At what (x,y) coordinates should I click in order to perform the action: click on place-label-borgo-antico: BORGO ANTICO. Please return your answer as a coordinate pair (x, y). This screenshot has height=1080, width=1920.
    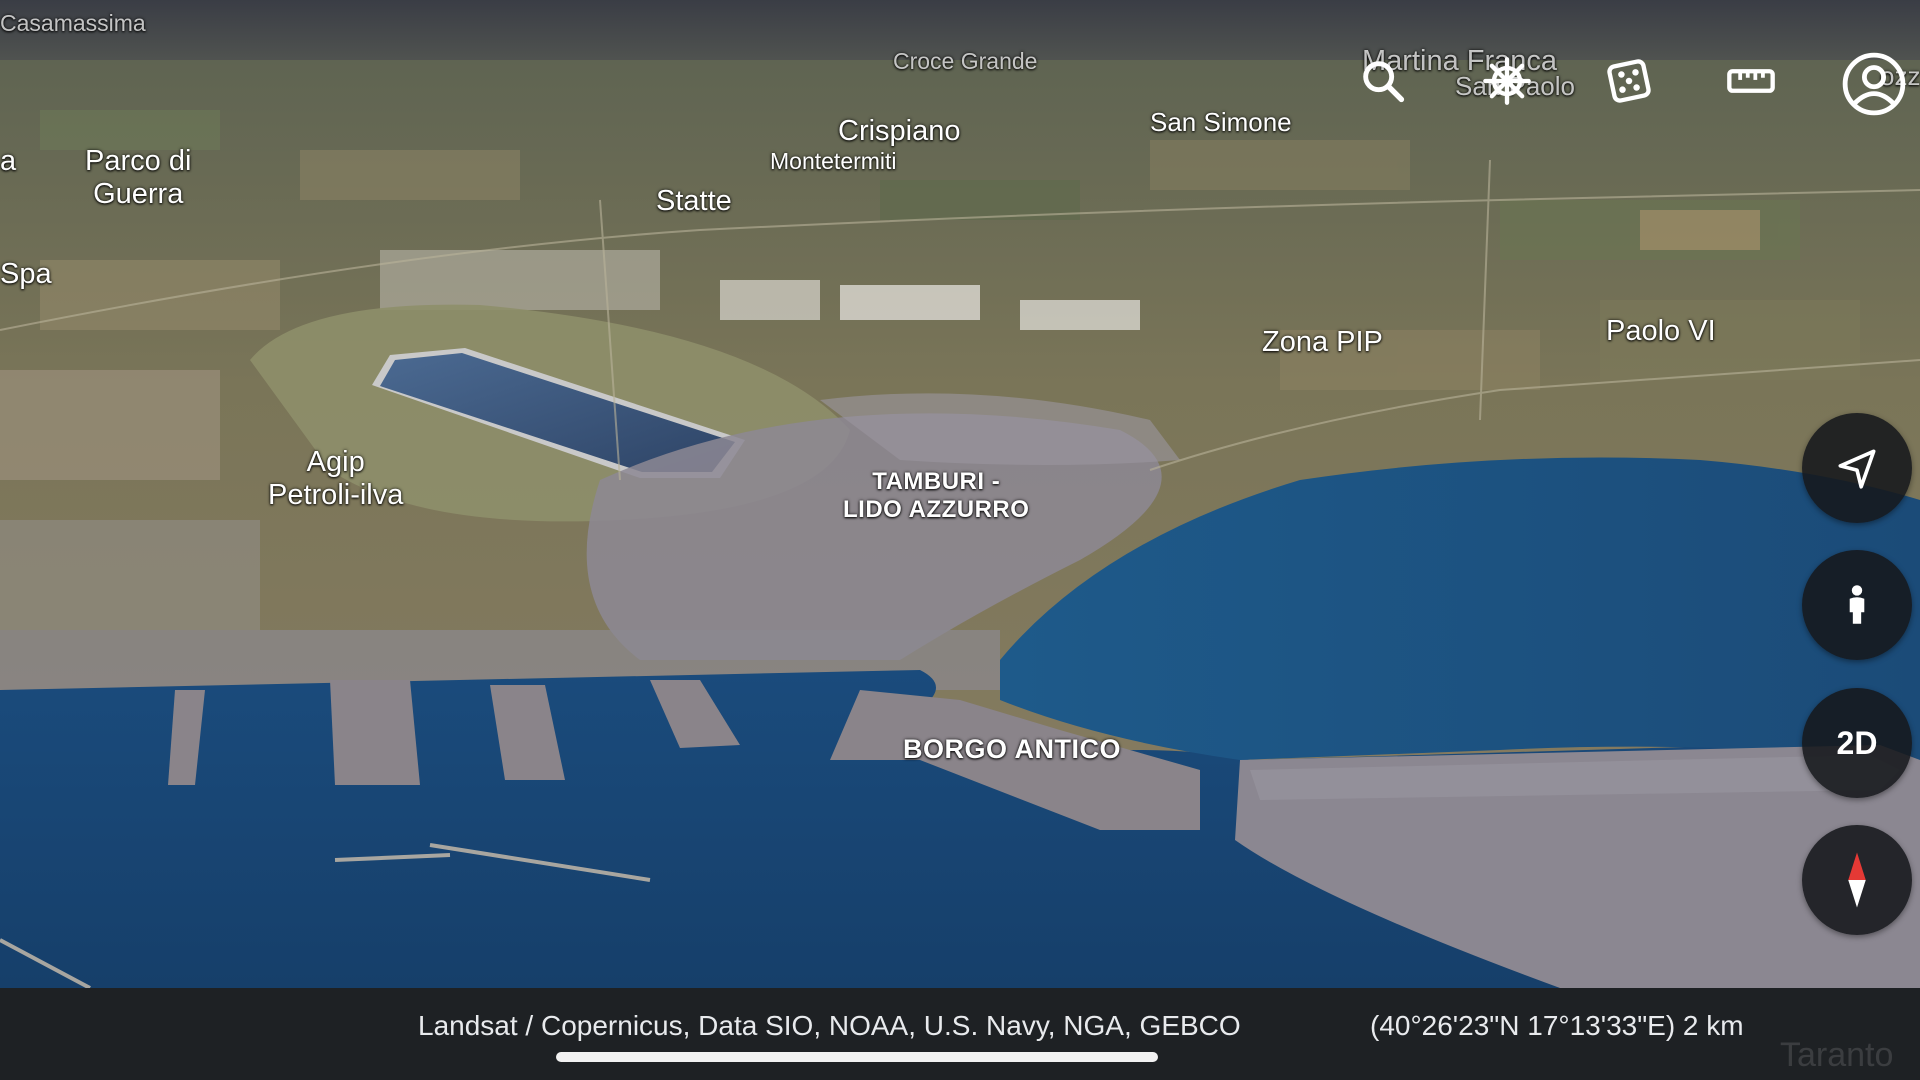
    Looking at the image, I should click on (1012, 749).